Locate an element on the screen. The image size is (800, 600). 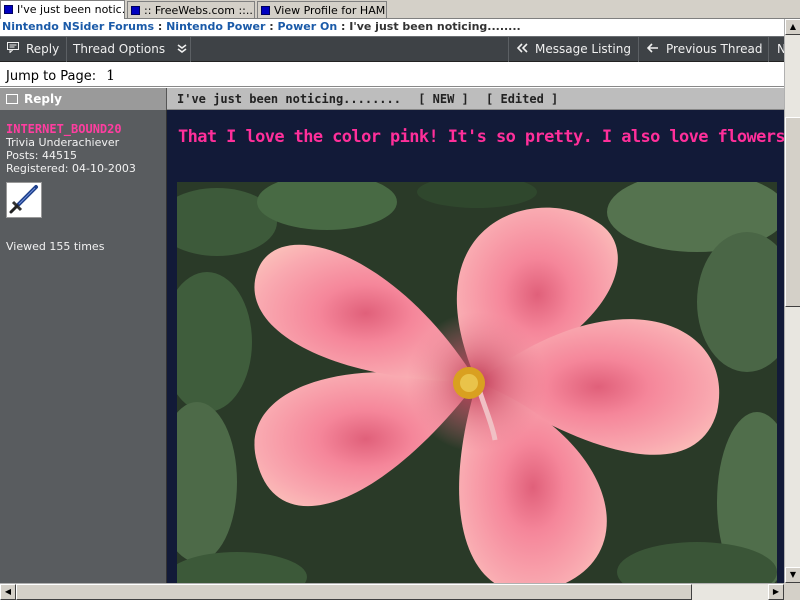
jump-to-page-label: Jump to Page: is located at coordinates (51, 76).